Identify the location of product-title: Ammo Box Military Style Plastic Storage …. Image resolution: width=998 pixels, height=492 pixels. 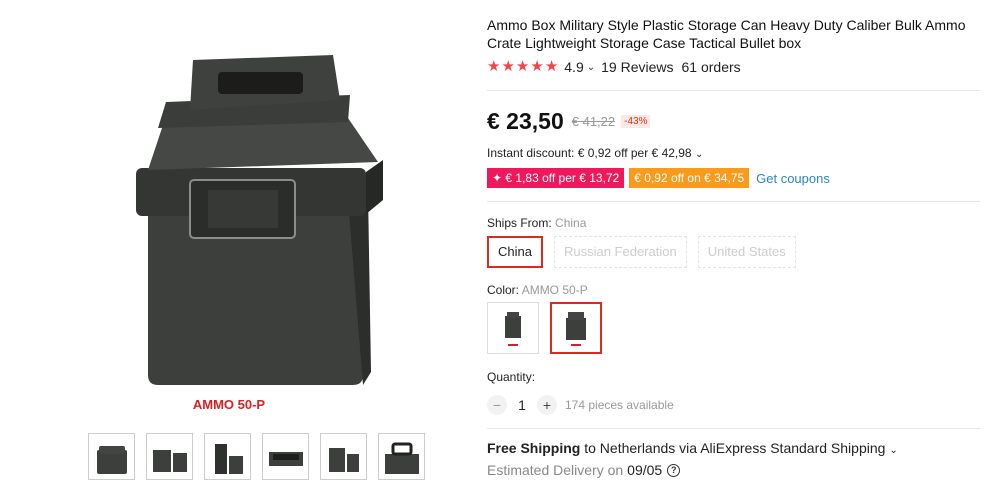
(726, 34).